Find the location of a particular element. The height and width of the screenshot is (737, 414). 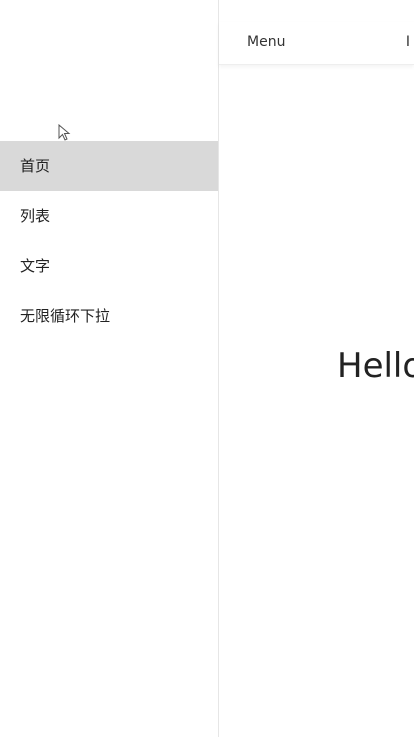

drawer-item-home: 首页 is located at coordinates (109, 166).